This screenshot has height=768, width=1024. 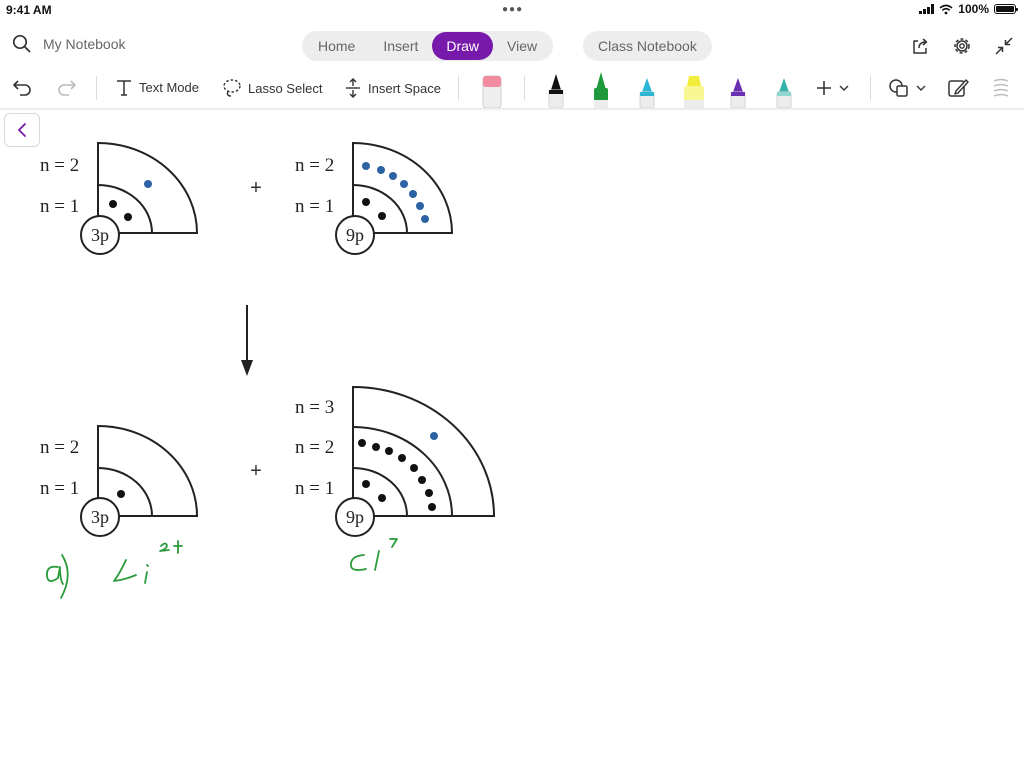 What do you see at coordinates (946, 9) in the screenshot?
I see `wifi-icon` at bounding box center [946, 9].